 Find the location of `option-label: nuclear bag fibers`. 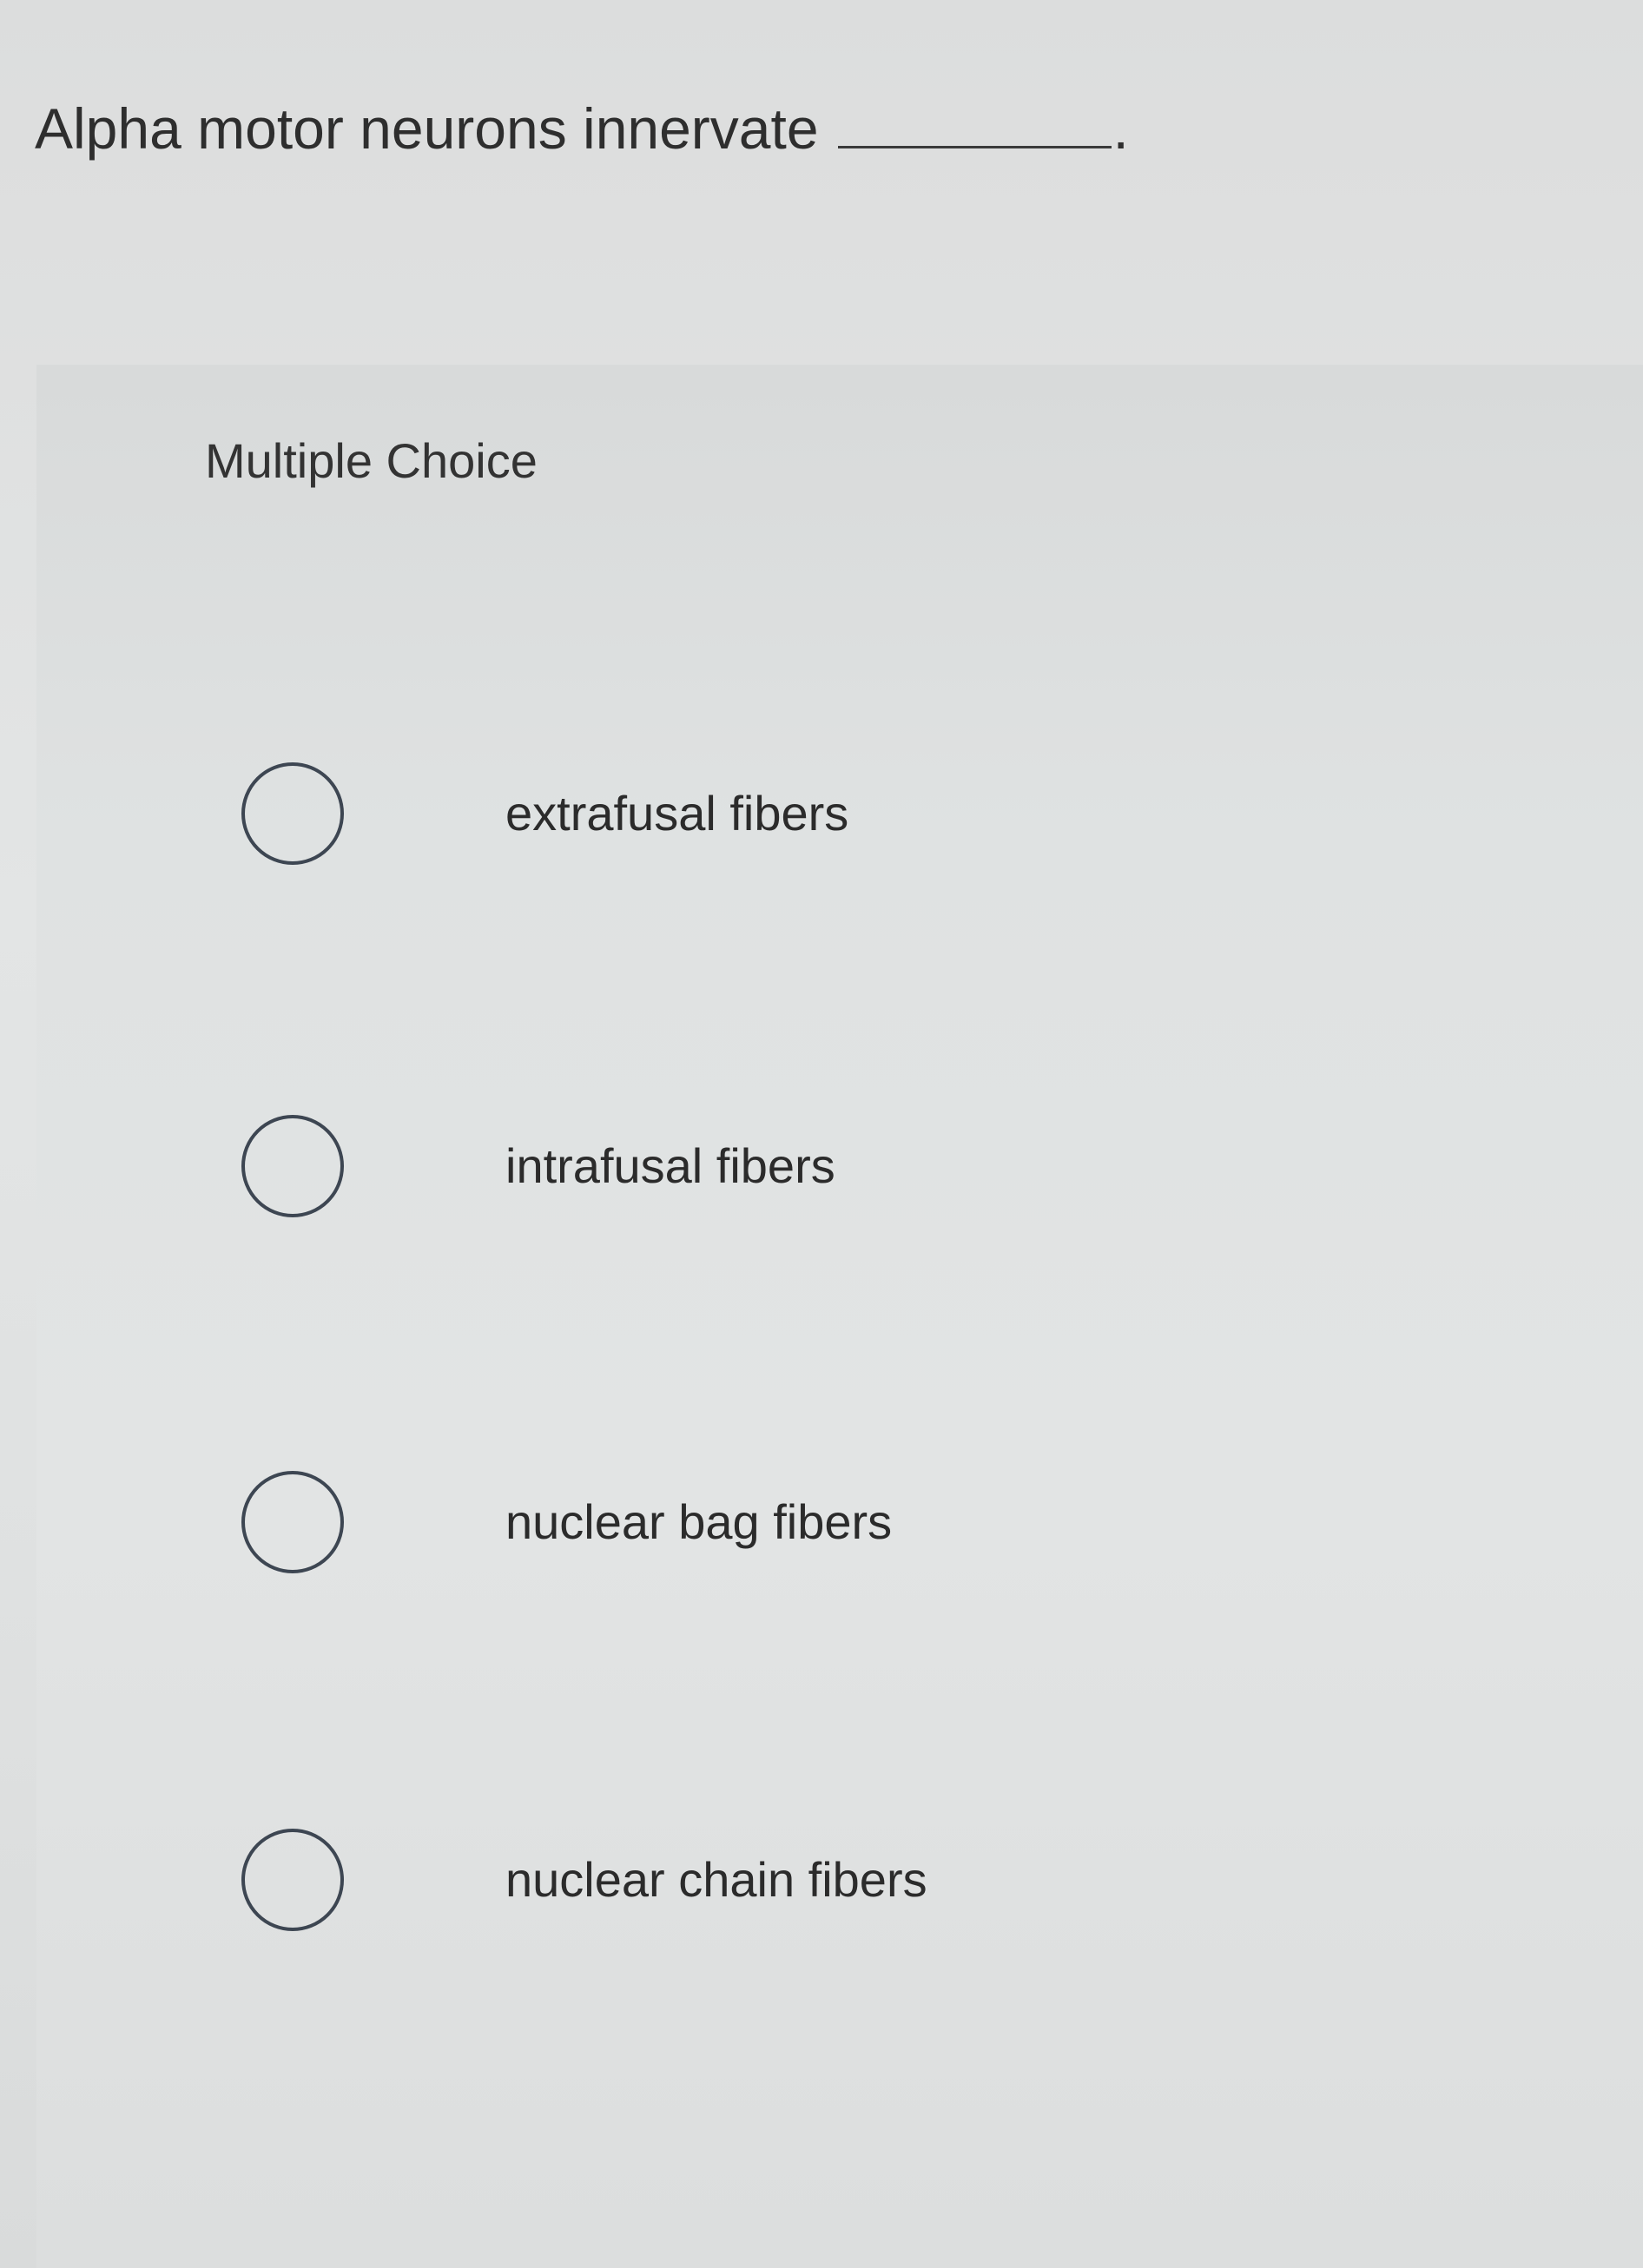

option-label: nuclear bag fibers is located at coordinates (698, 1523).